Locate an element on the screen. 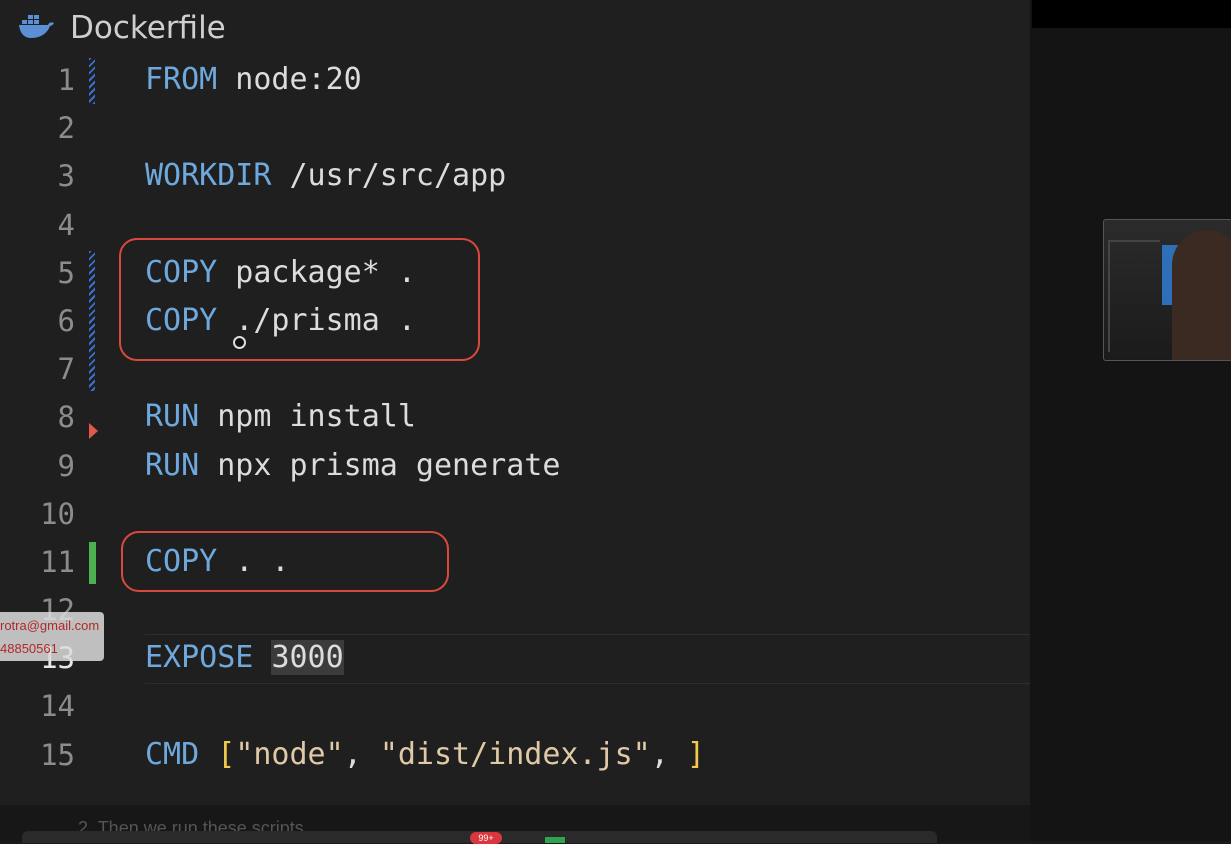  editor-tab: Dockerfile is located at coordinates (122, 28).